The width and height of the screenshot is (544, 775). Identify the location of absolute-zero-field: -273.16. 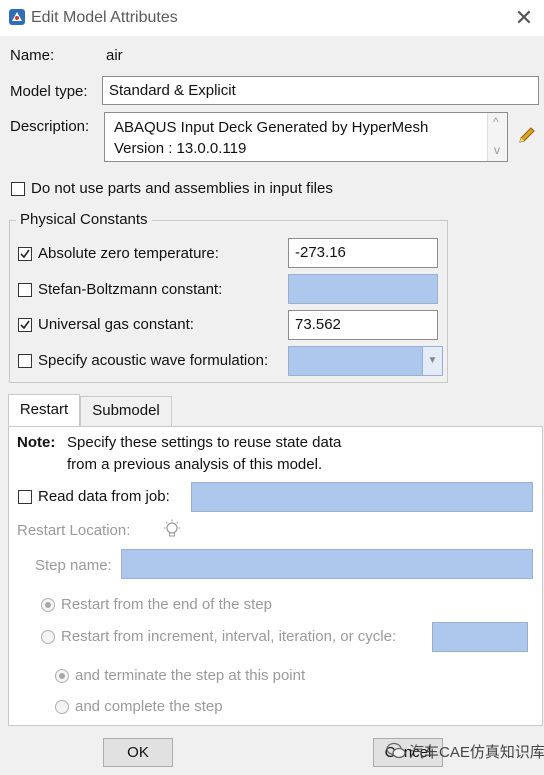
(363, 253).